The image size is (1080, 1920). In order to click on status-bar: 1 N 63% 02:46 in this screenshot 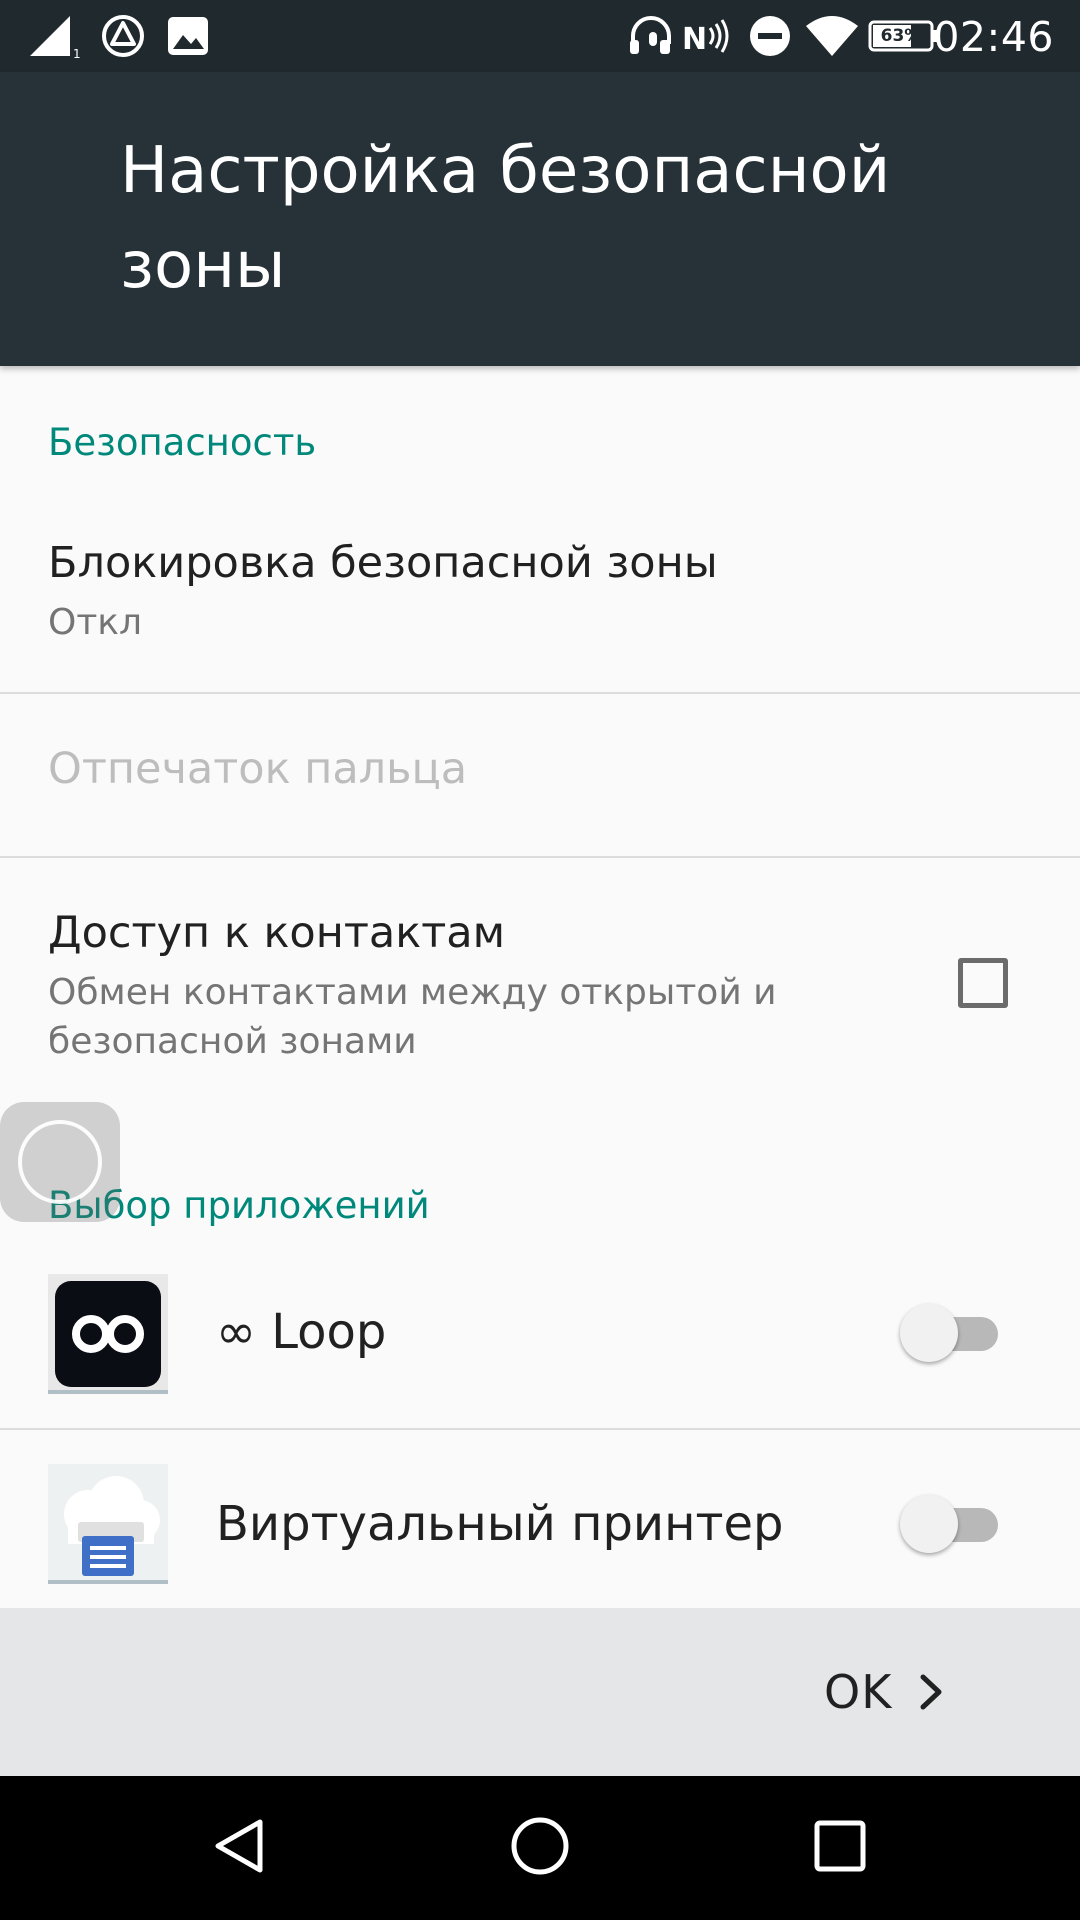, I will do `click(540, 36)`.